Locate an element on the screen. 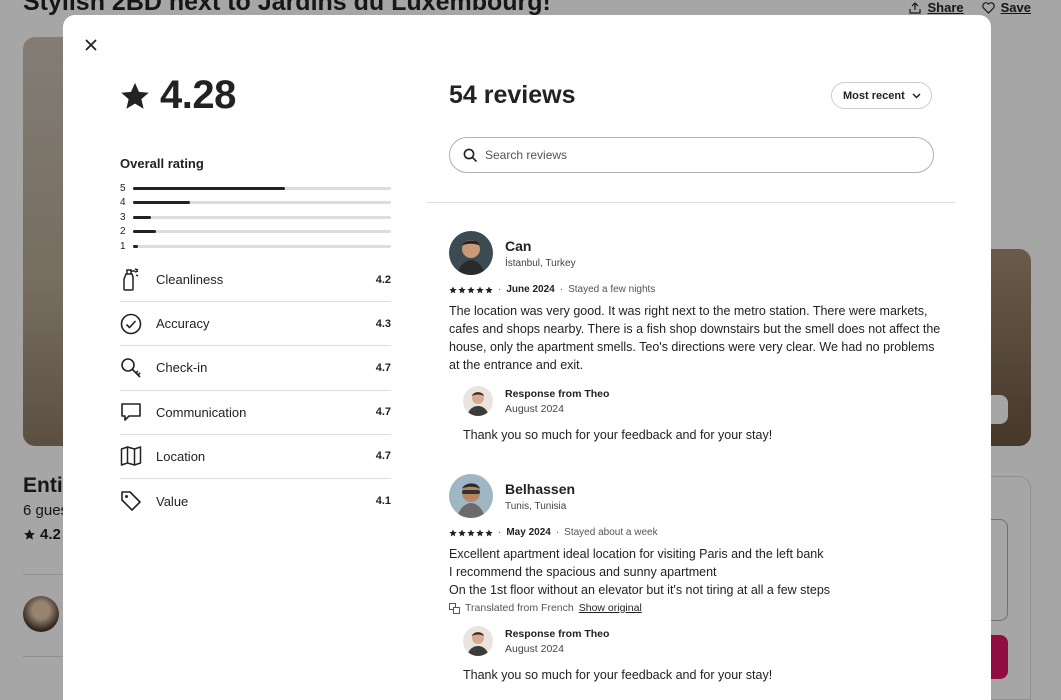 The width and height of the screenshot is (1061, 700). reviewer-name: Can is located at coordinates (518, 245).